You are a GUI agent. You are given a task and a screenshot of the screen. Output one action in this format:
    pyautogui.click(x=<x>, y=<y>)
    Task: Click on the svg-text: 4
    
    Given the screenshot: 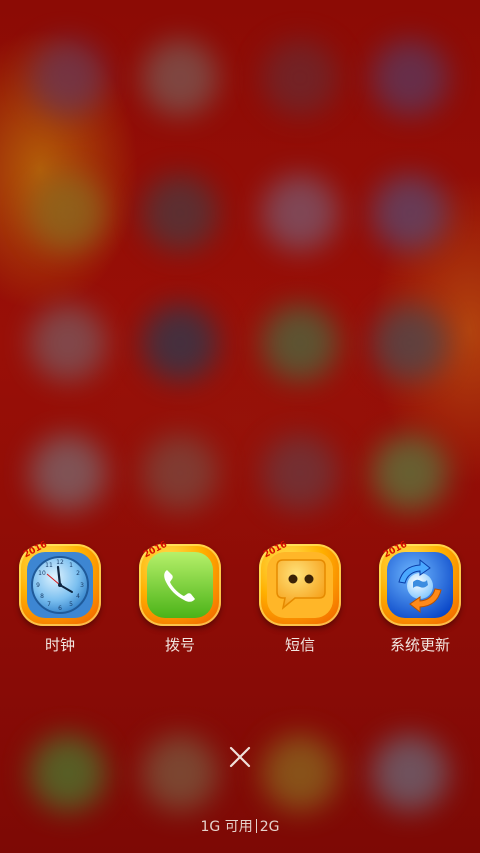 What is the action you would take?
    pyautogui.click(x=78, y=596)
    